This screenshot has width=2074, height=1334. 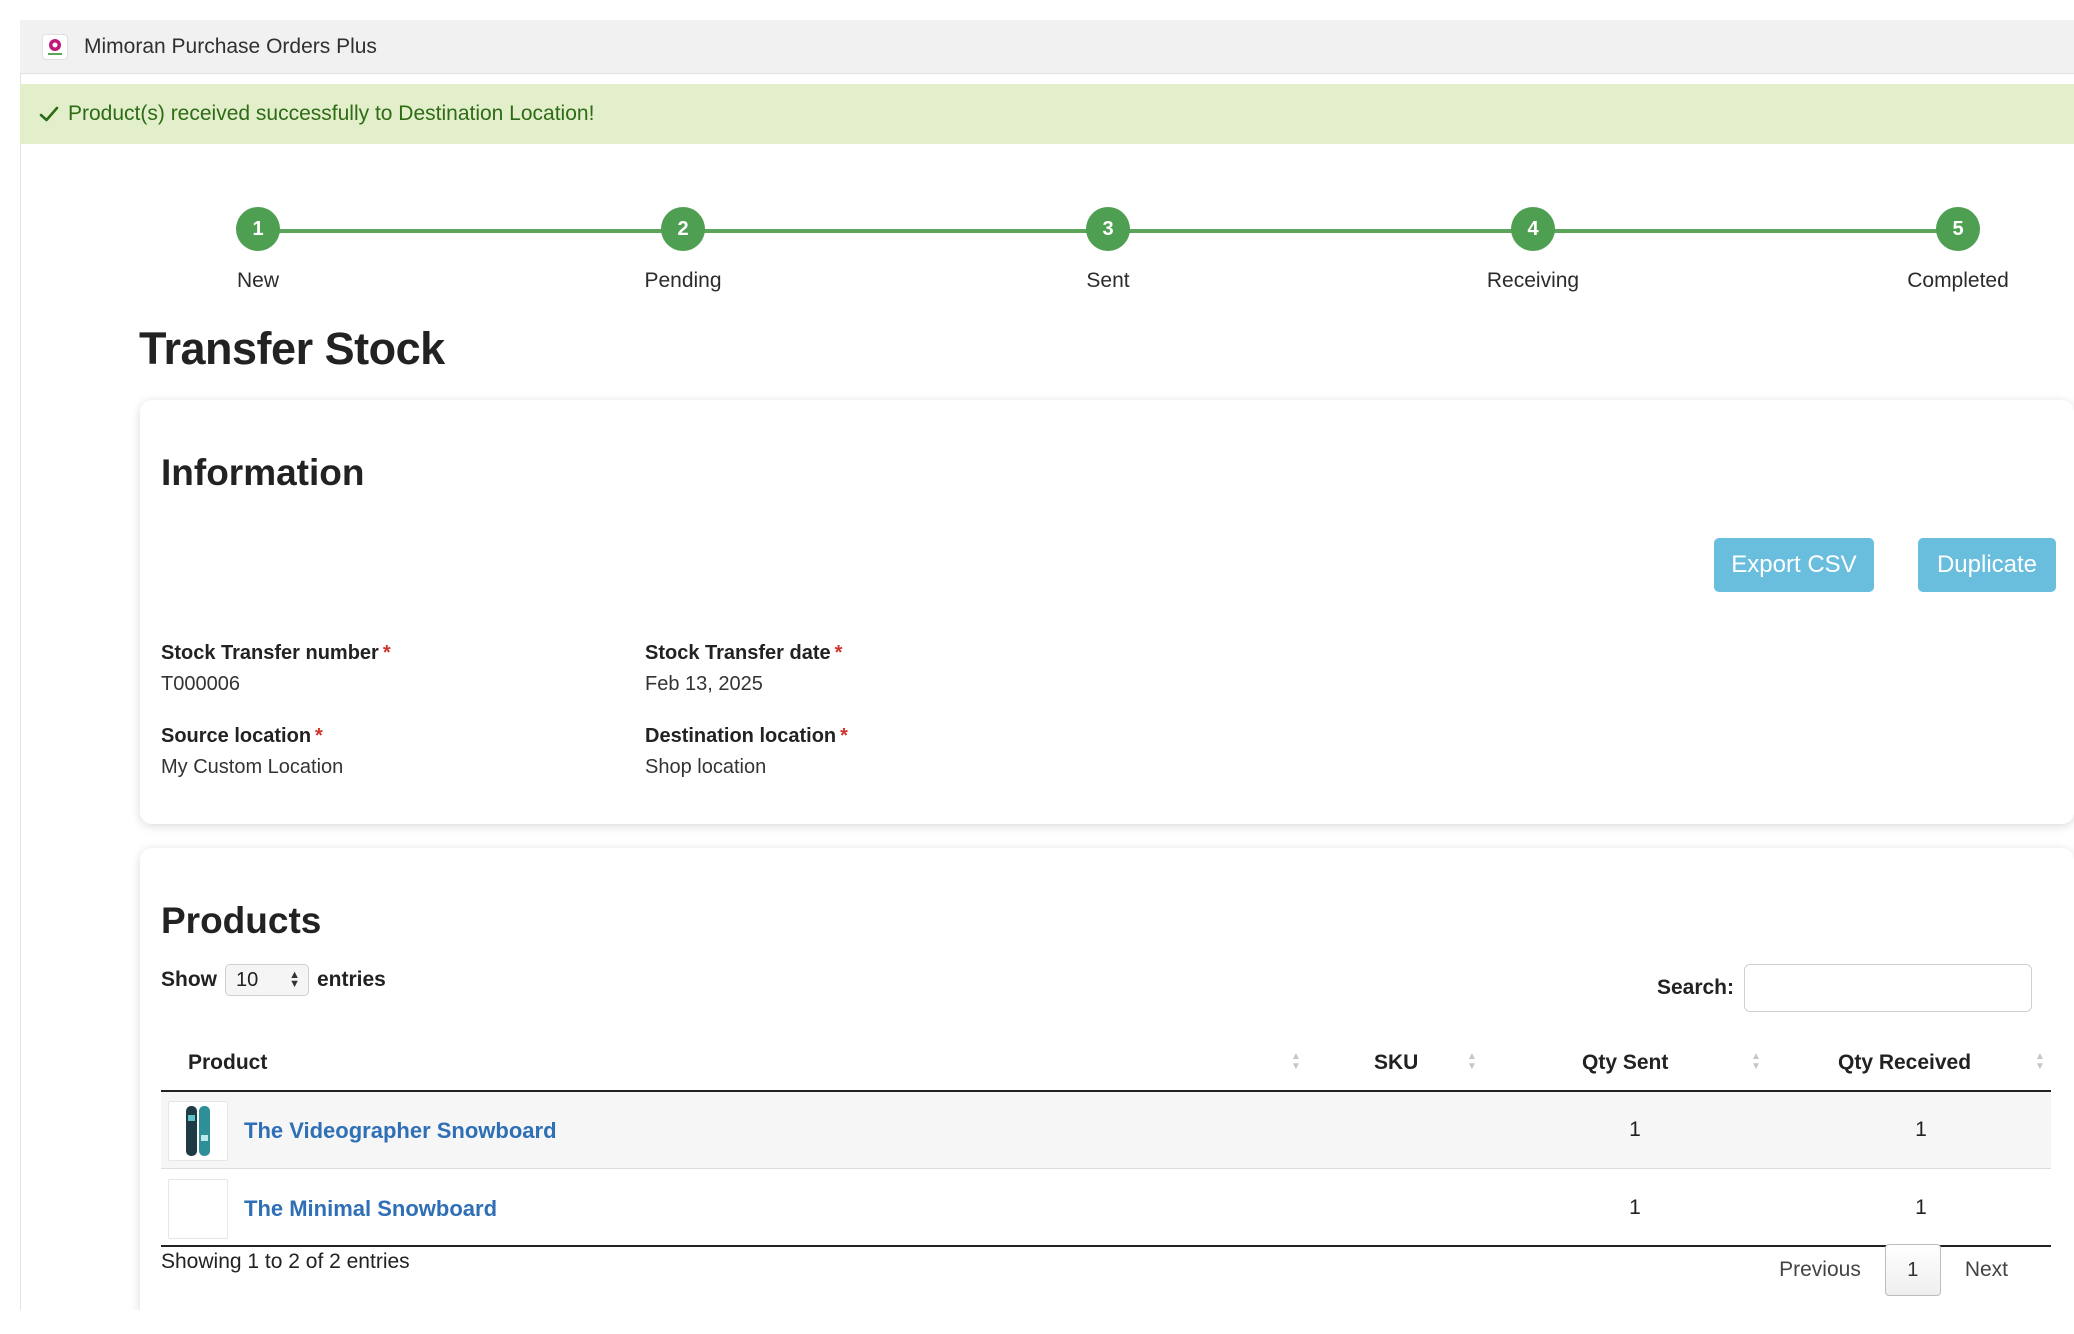 What do you see at coordinates (20, 665) in the screenshot?
I see `frame-edge` at bounding box center [20, 665].